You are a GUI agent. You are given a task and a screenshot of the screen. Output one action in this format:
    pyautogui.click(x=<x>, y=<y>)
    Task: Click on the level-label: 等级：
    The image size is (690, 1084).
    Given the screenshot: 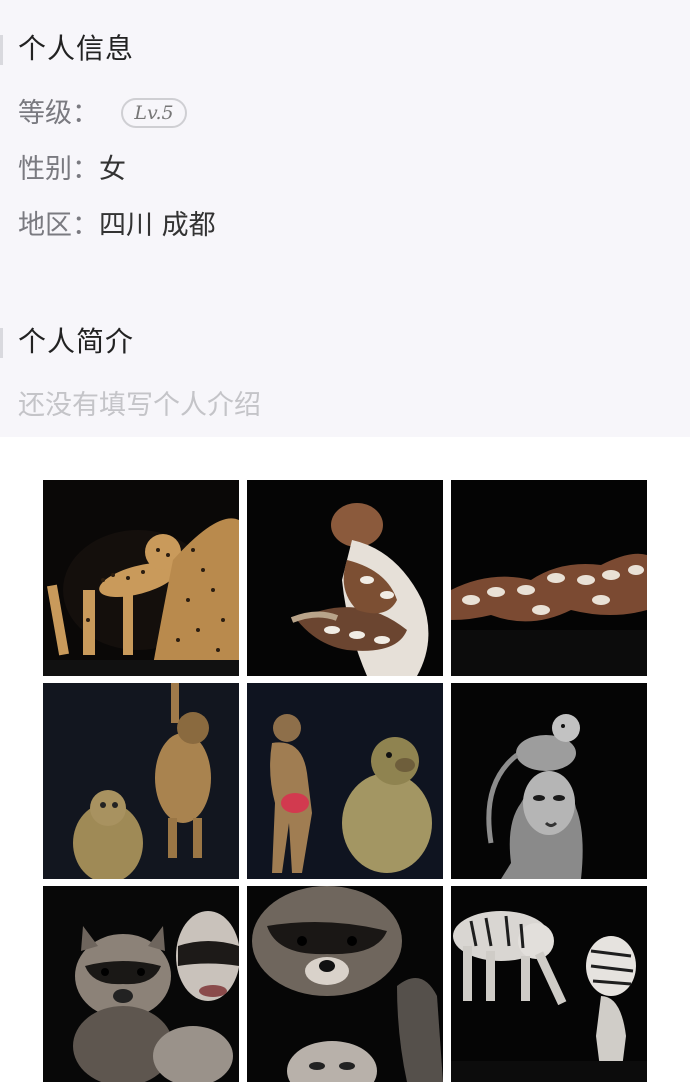 What is the action you would take?
    pyautogui.click(x=58, y=113)
    